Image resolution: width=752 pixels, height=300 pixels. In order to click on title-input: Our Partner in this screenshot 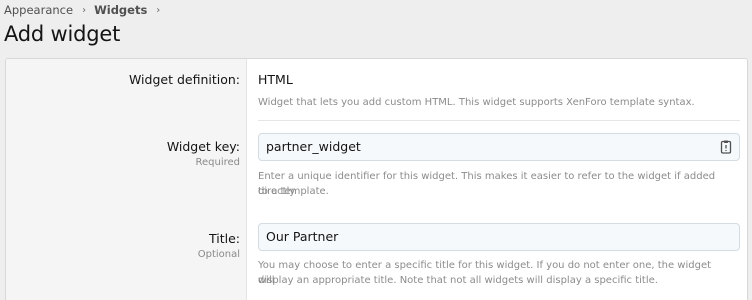, I will do `click(499, 237)`.